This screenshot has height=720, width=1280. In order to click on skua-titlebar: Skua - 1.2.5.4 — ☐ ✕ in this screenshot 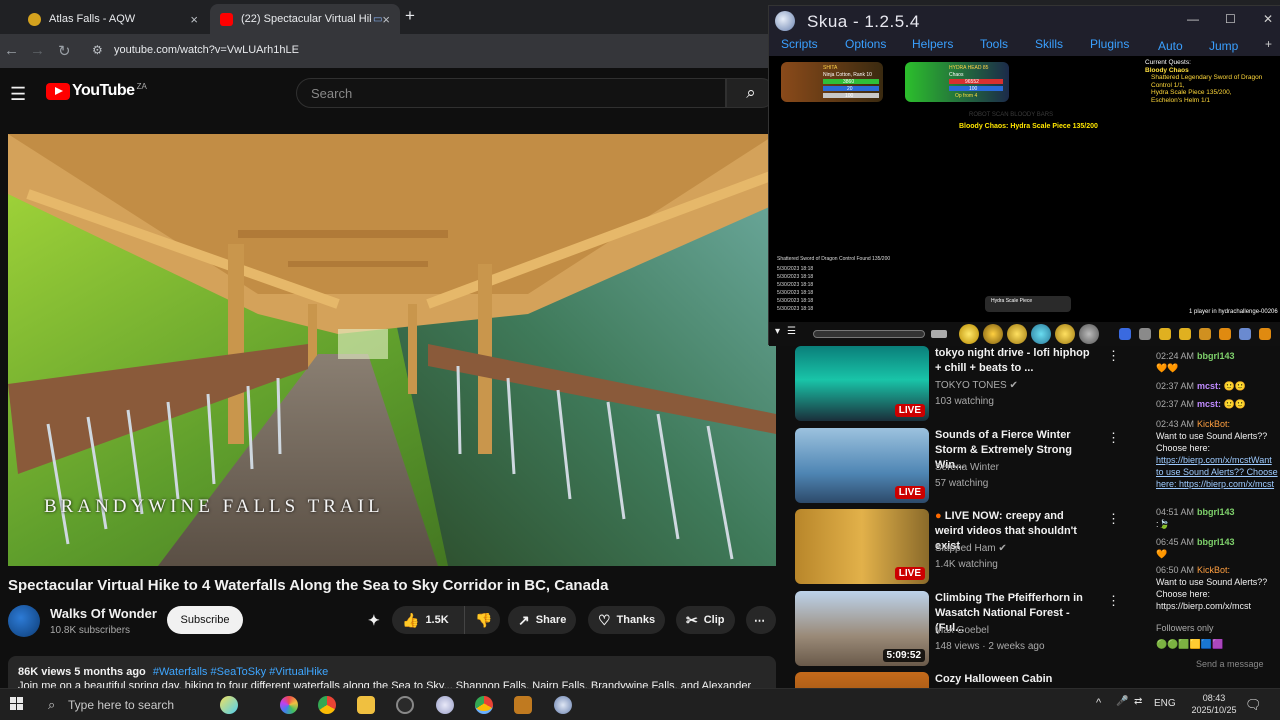, I will do `click(1024, 21)`.